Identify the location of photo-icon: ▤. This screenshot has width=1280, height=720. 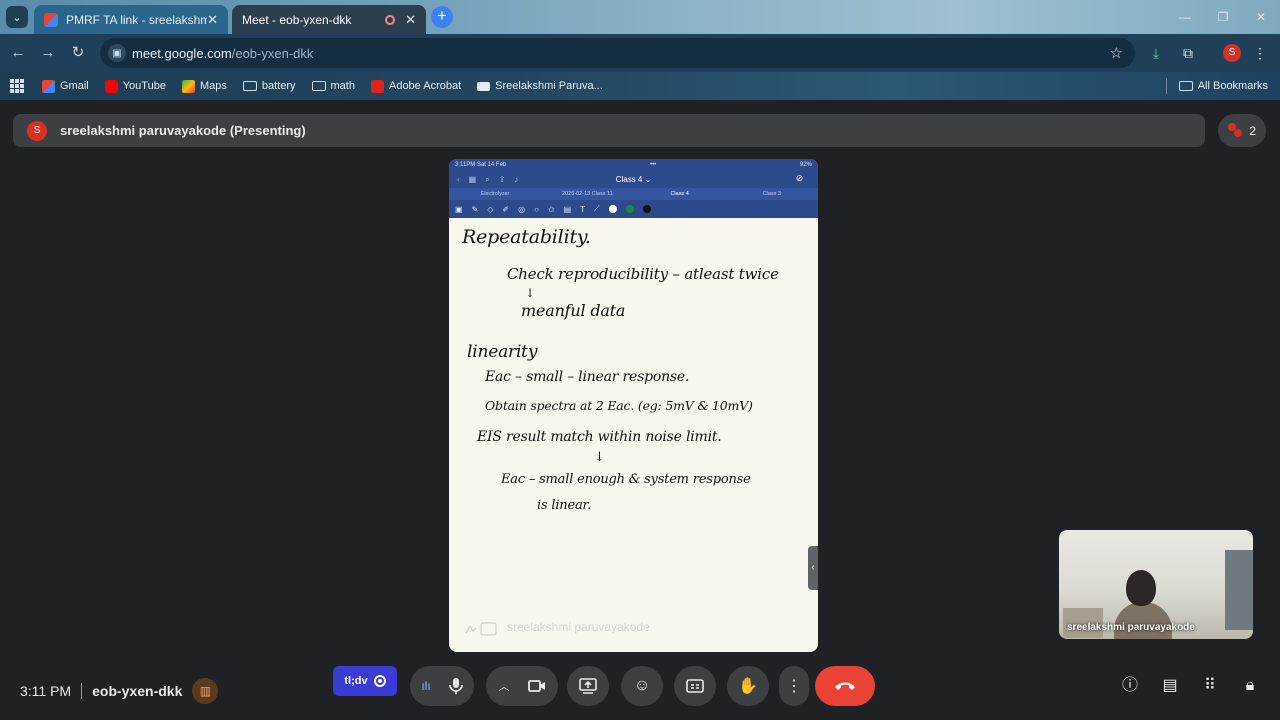
(567, 209).